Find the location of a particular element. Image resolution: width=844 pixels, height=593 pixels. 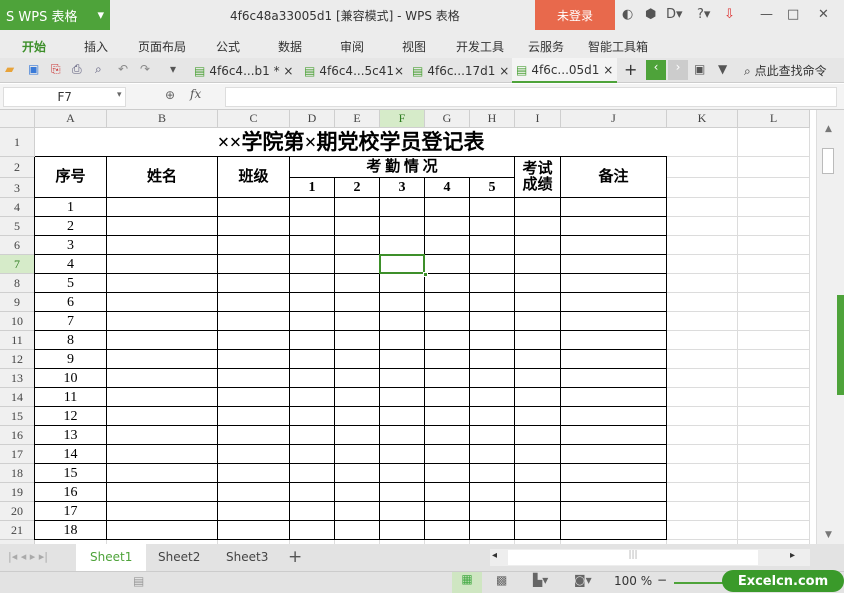

print-preview-icon: ⌕ is located at coordinates (98, 69).